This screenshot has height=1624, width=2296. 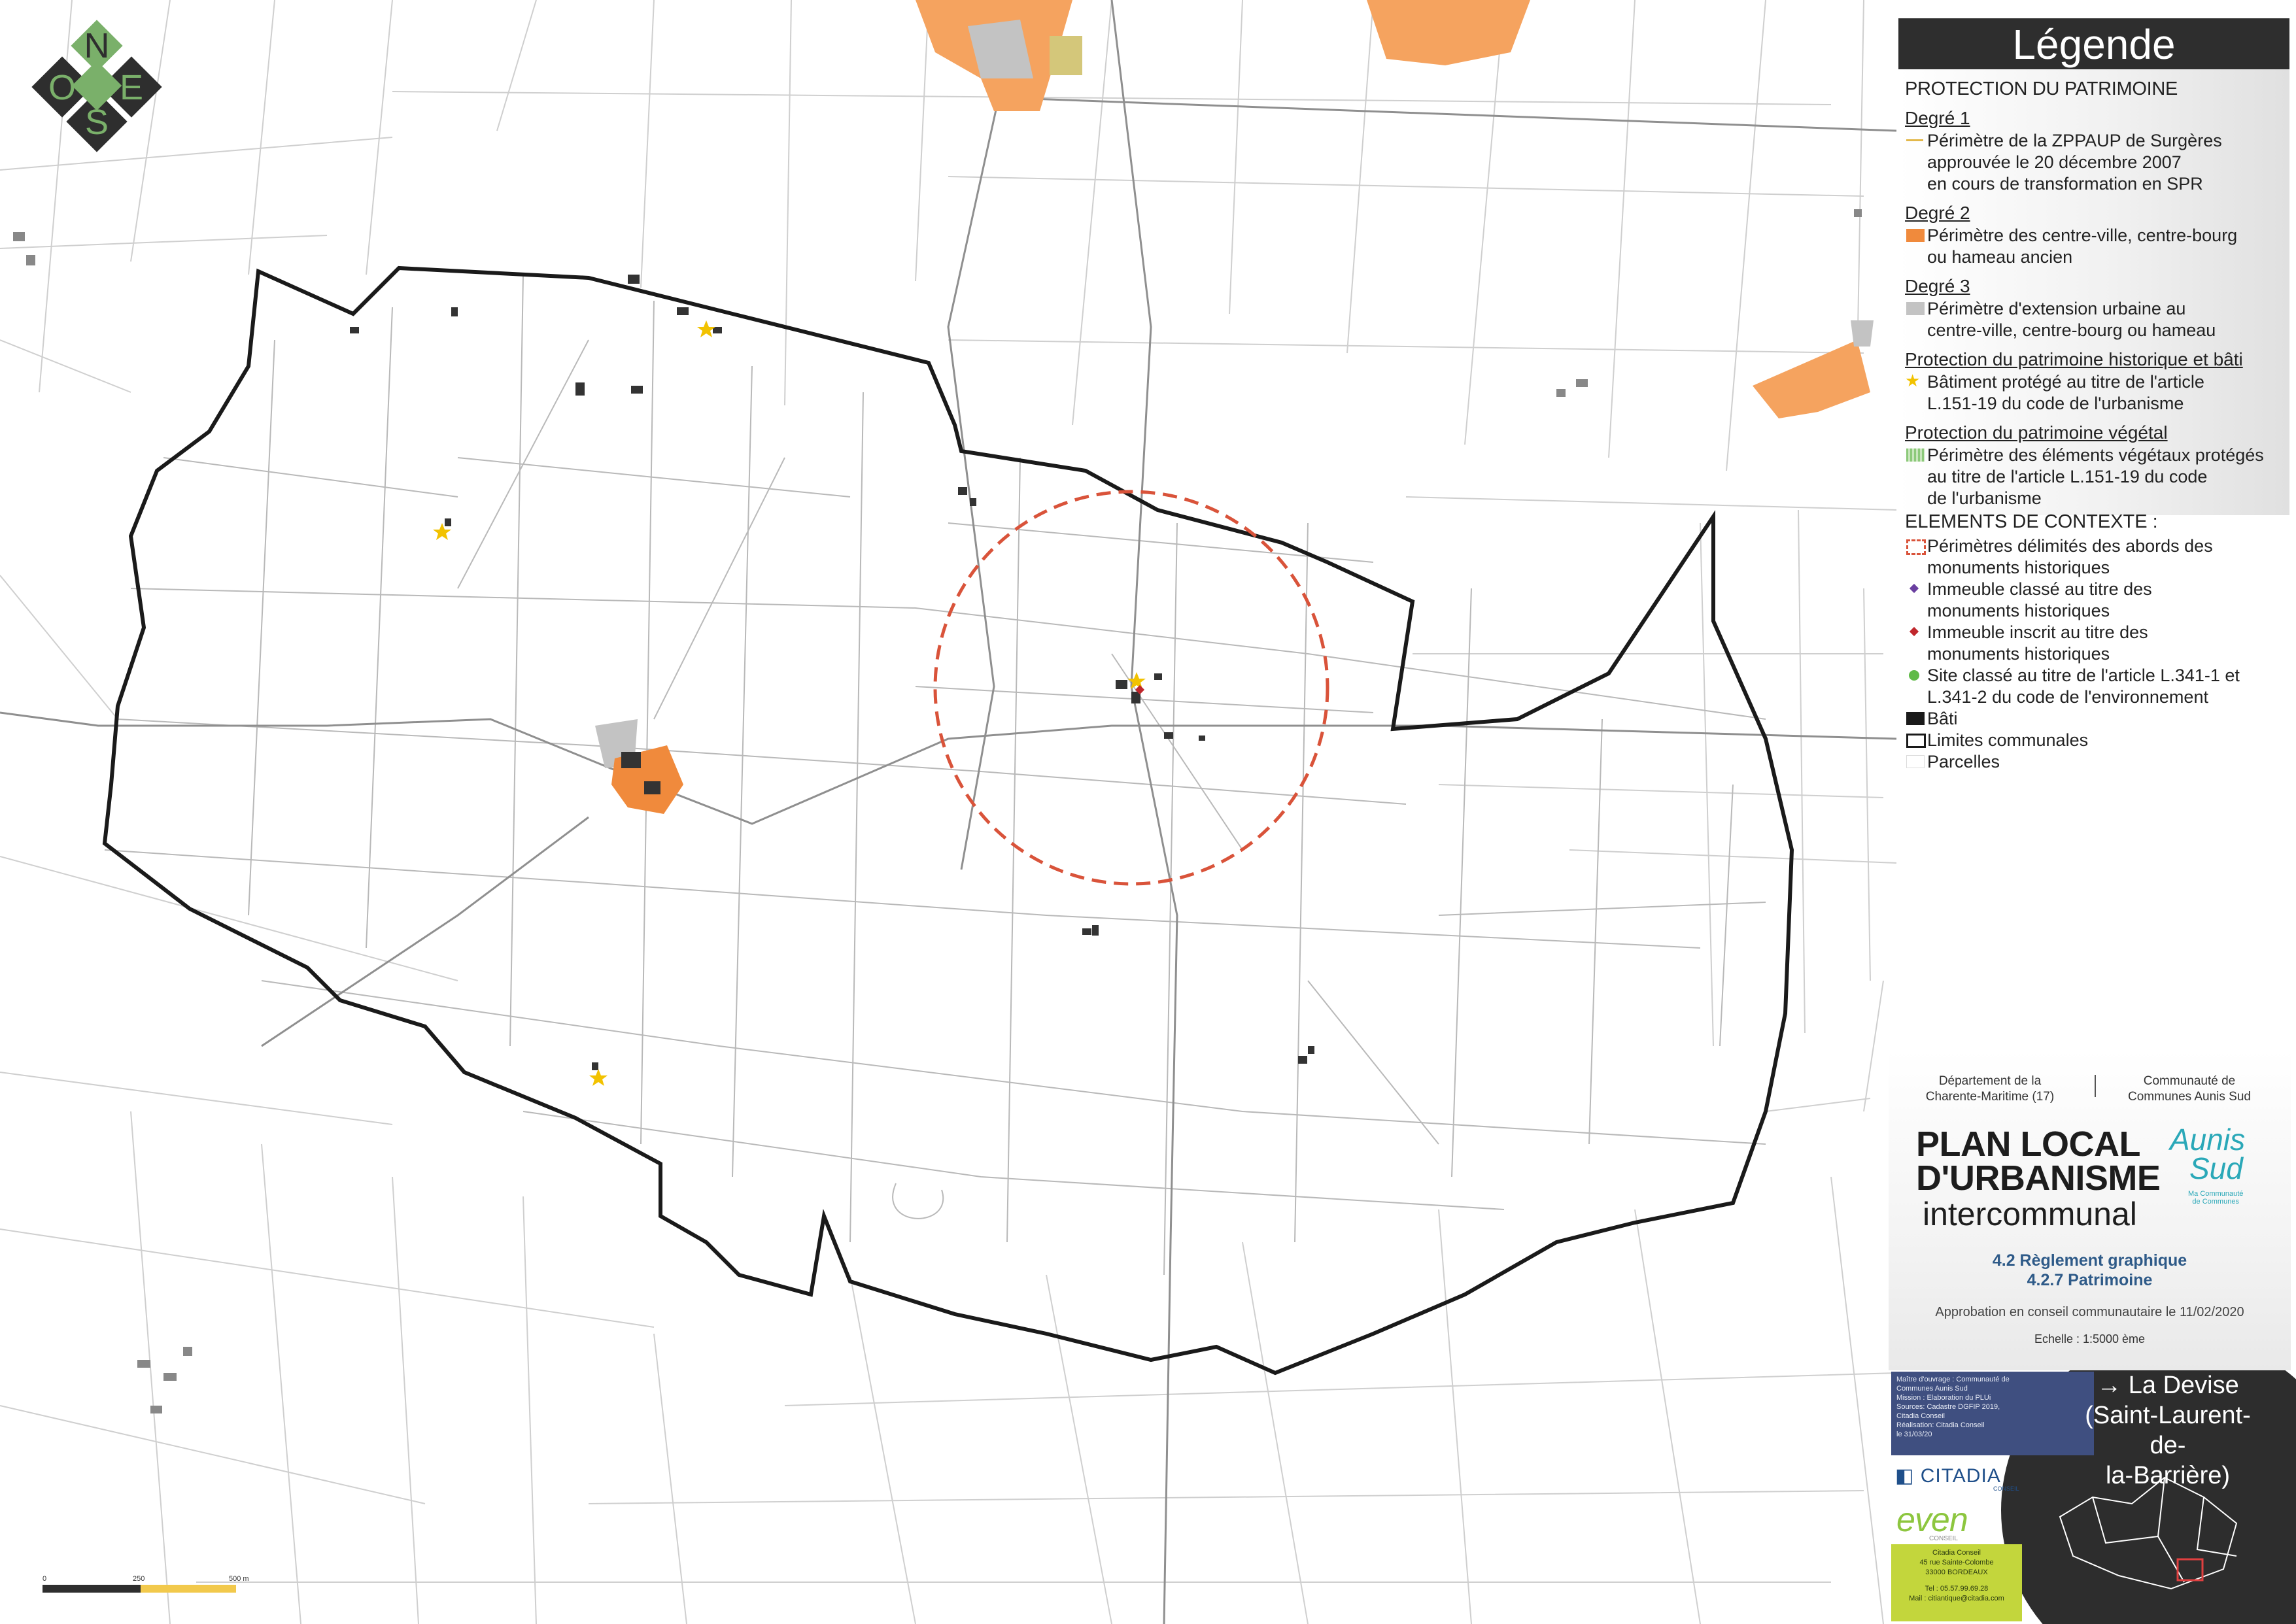 What do you see at coordinates (1940, 1425) in the screenshot?
I see `credit-line: Réalisation: Citadia Conseil` at bounding box center [1940, 1425].